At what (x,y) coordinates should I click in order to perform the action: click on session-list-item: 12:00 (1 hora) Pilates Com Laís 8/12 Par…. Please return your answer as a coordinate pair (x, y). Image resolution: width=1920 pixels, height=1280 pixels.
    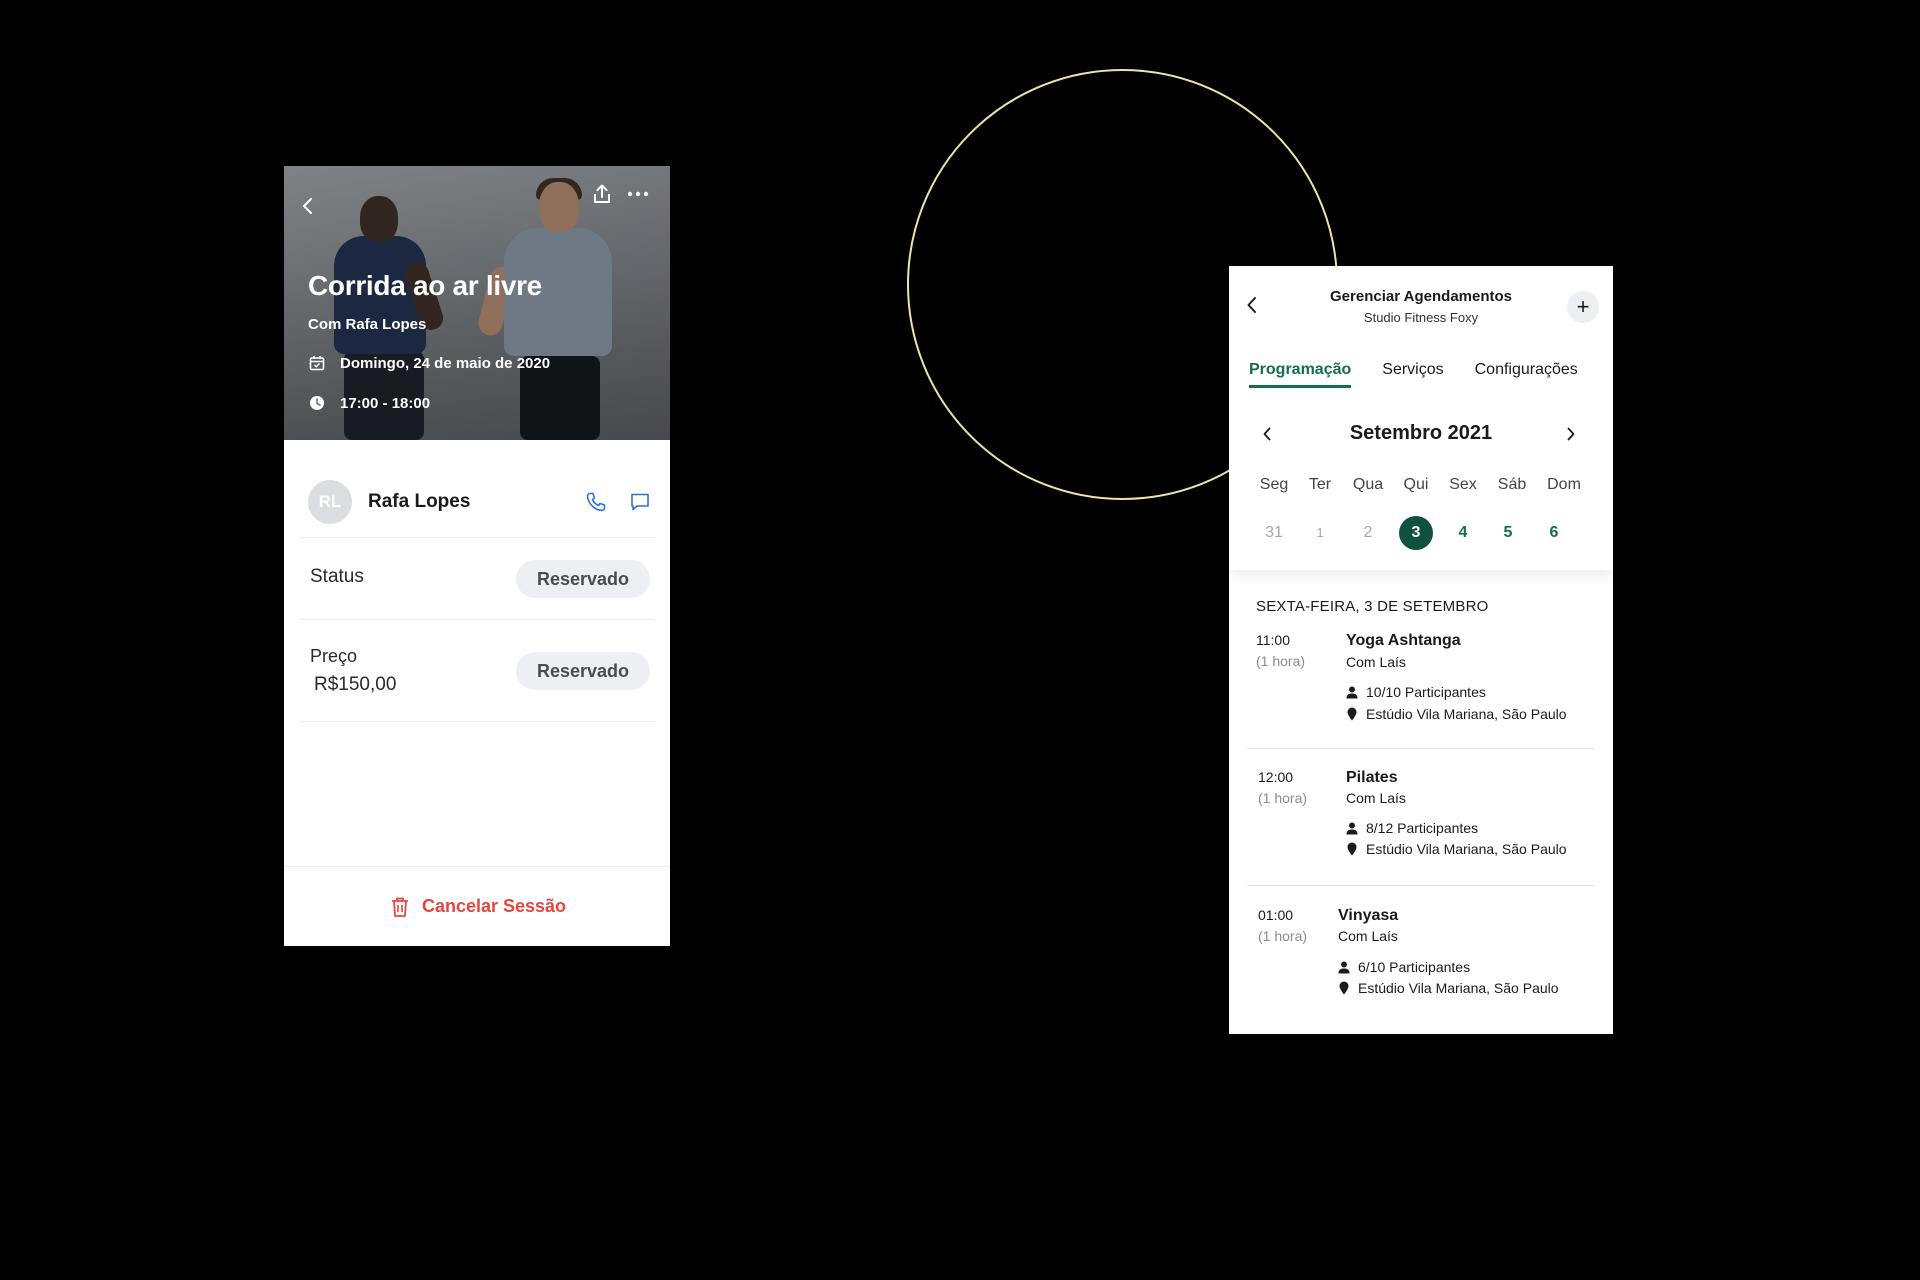
    Looking at the image, I should click on (1421, 830).